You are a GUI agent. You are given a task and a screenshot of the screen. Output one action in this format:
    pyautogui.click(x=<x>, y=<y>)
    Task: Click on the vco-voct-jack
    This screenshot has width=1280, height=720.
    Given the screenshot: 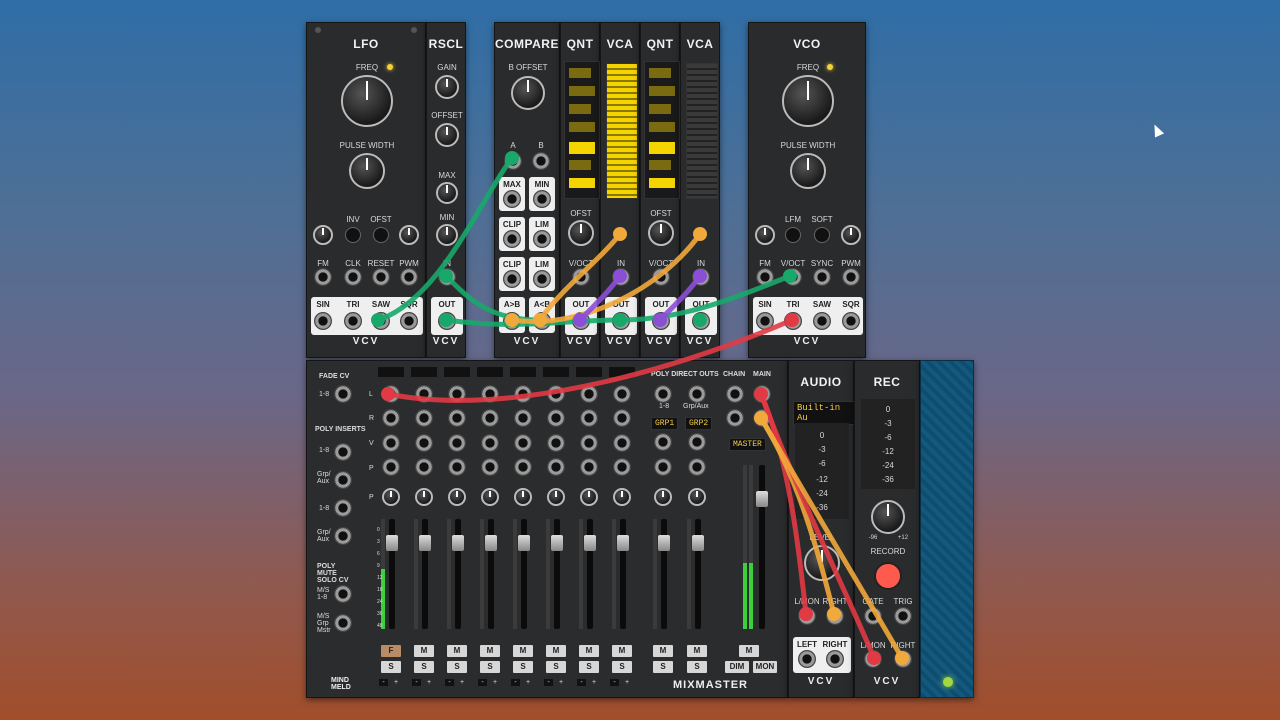 What is the action you would take?
    pyautogui.click(x=793, y=277)
    